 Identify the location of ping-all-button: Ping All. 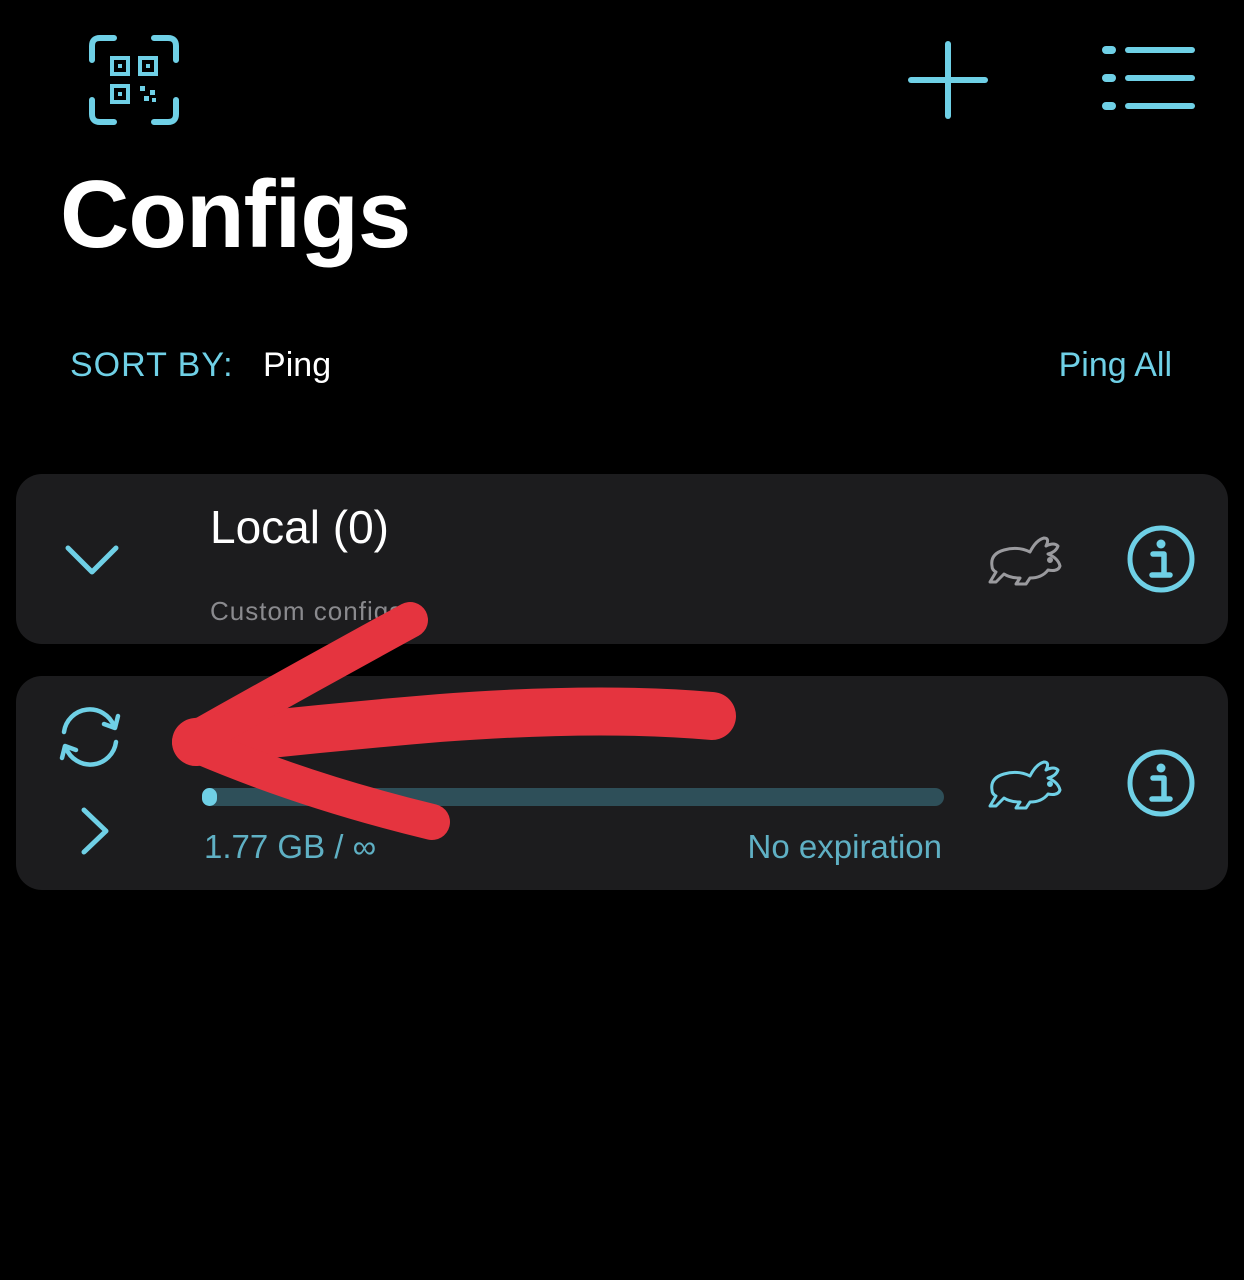
(1115, 365).